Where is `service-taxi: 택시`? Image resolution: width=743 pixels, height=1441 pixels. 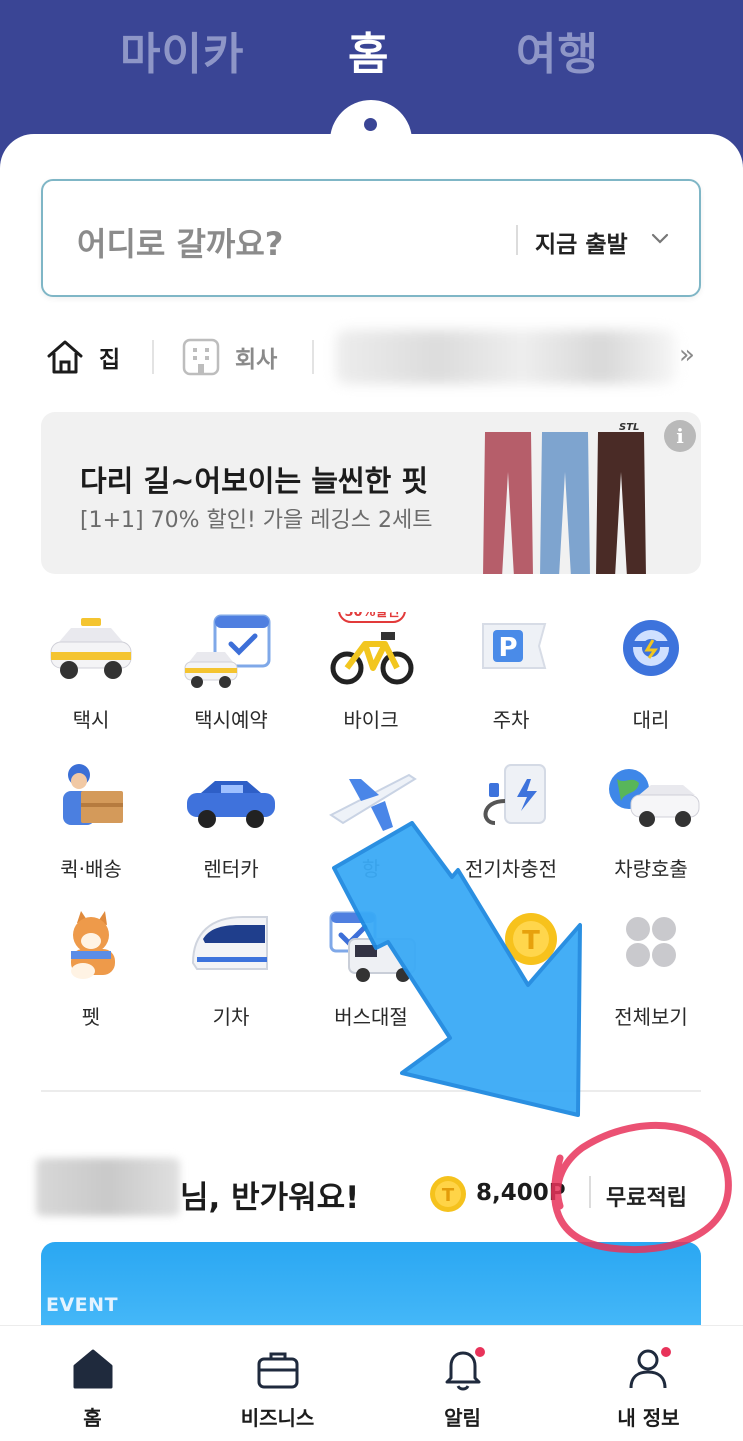
service-taxi: 택시 is located at coordinates (91, 677).